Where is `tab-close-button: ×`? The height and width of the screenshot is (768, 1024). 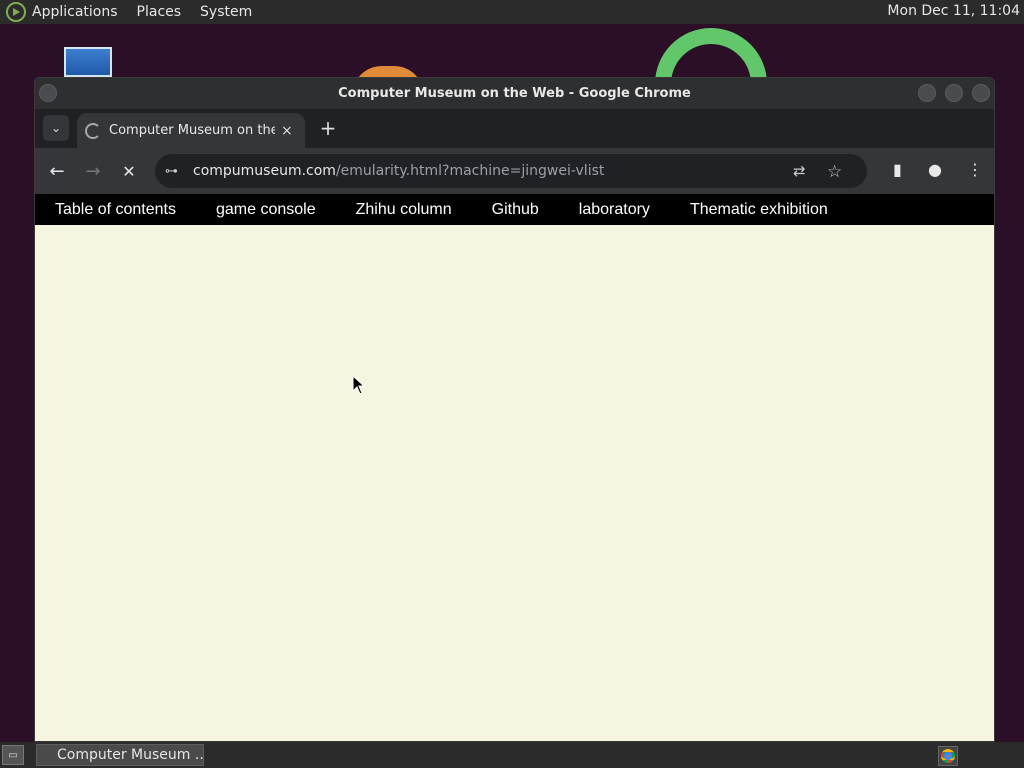 tab-close-button: × is located at coordinates (287, 131).